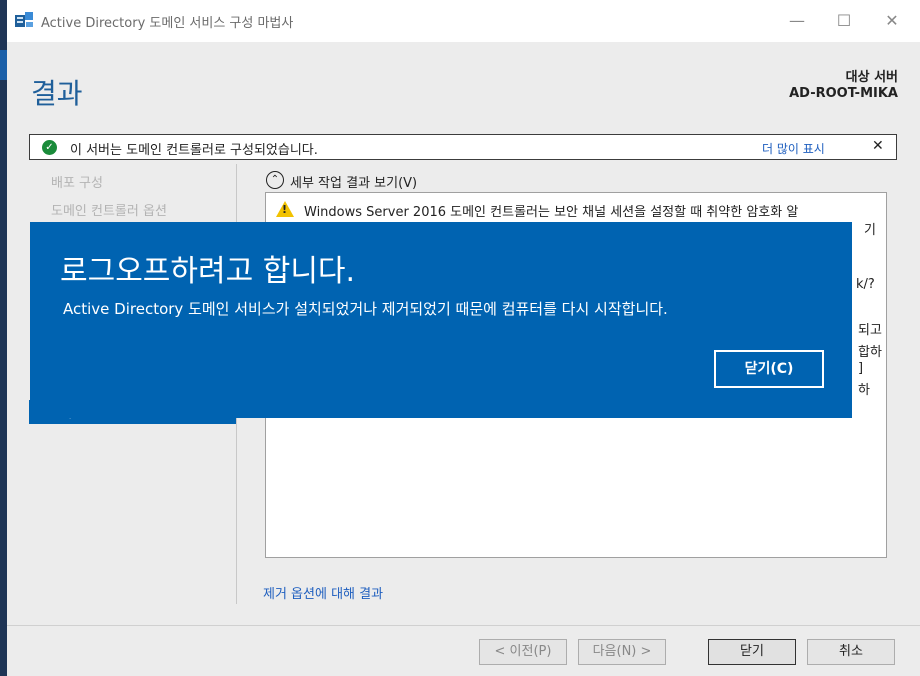 The height and width of the screenshot is (676, 920). What do you see at coordinates (864, 390) in the screenshot?
I see `results-fragment: 하` at bounding box center [864, 390].